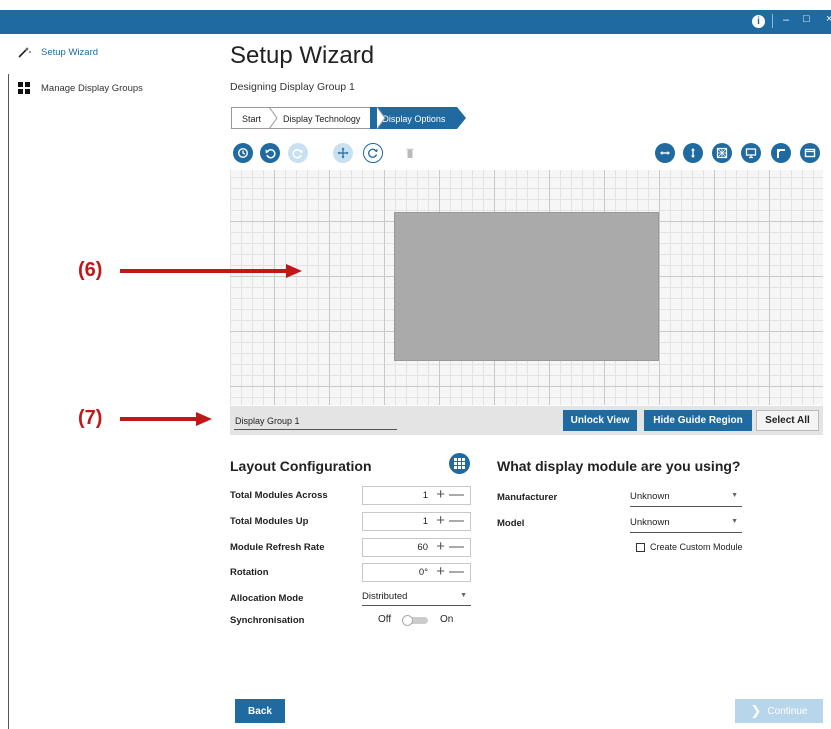 The width and height of the screenshot is (831, 729). I want to click on total-modules-across-stepper: 1 + —, so click(416, 495).